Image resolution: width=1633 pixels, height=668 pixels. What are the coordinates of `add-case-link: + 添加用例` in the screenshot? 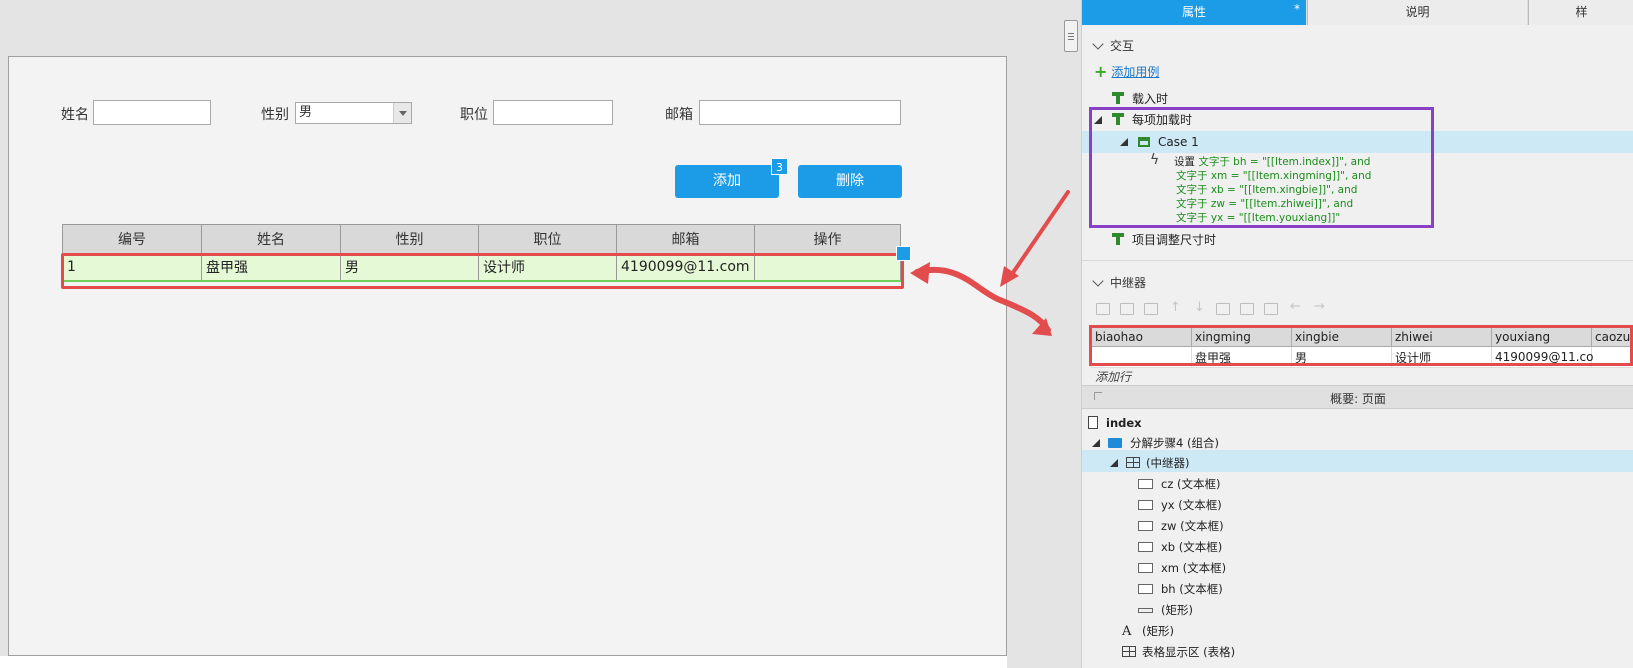 It's located at (1127, 71).